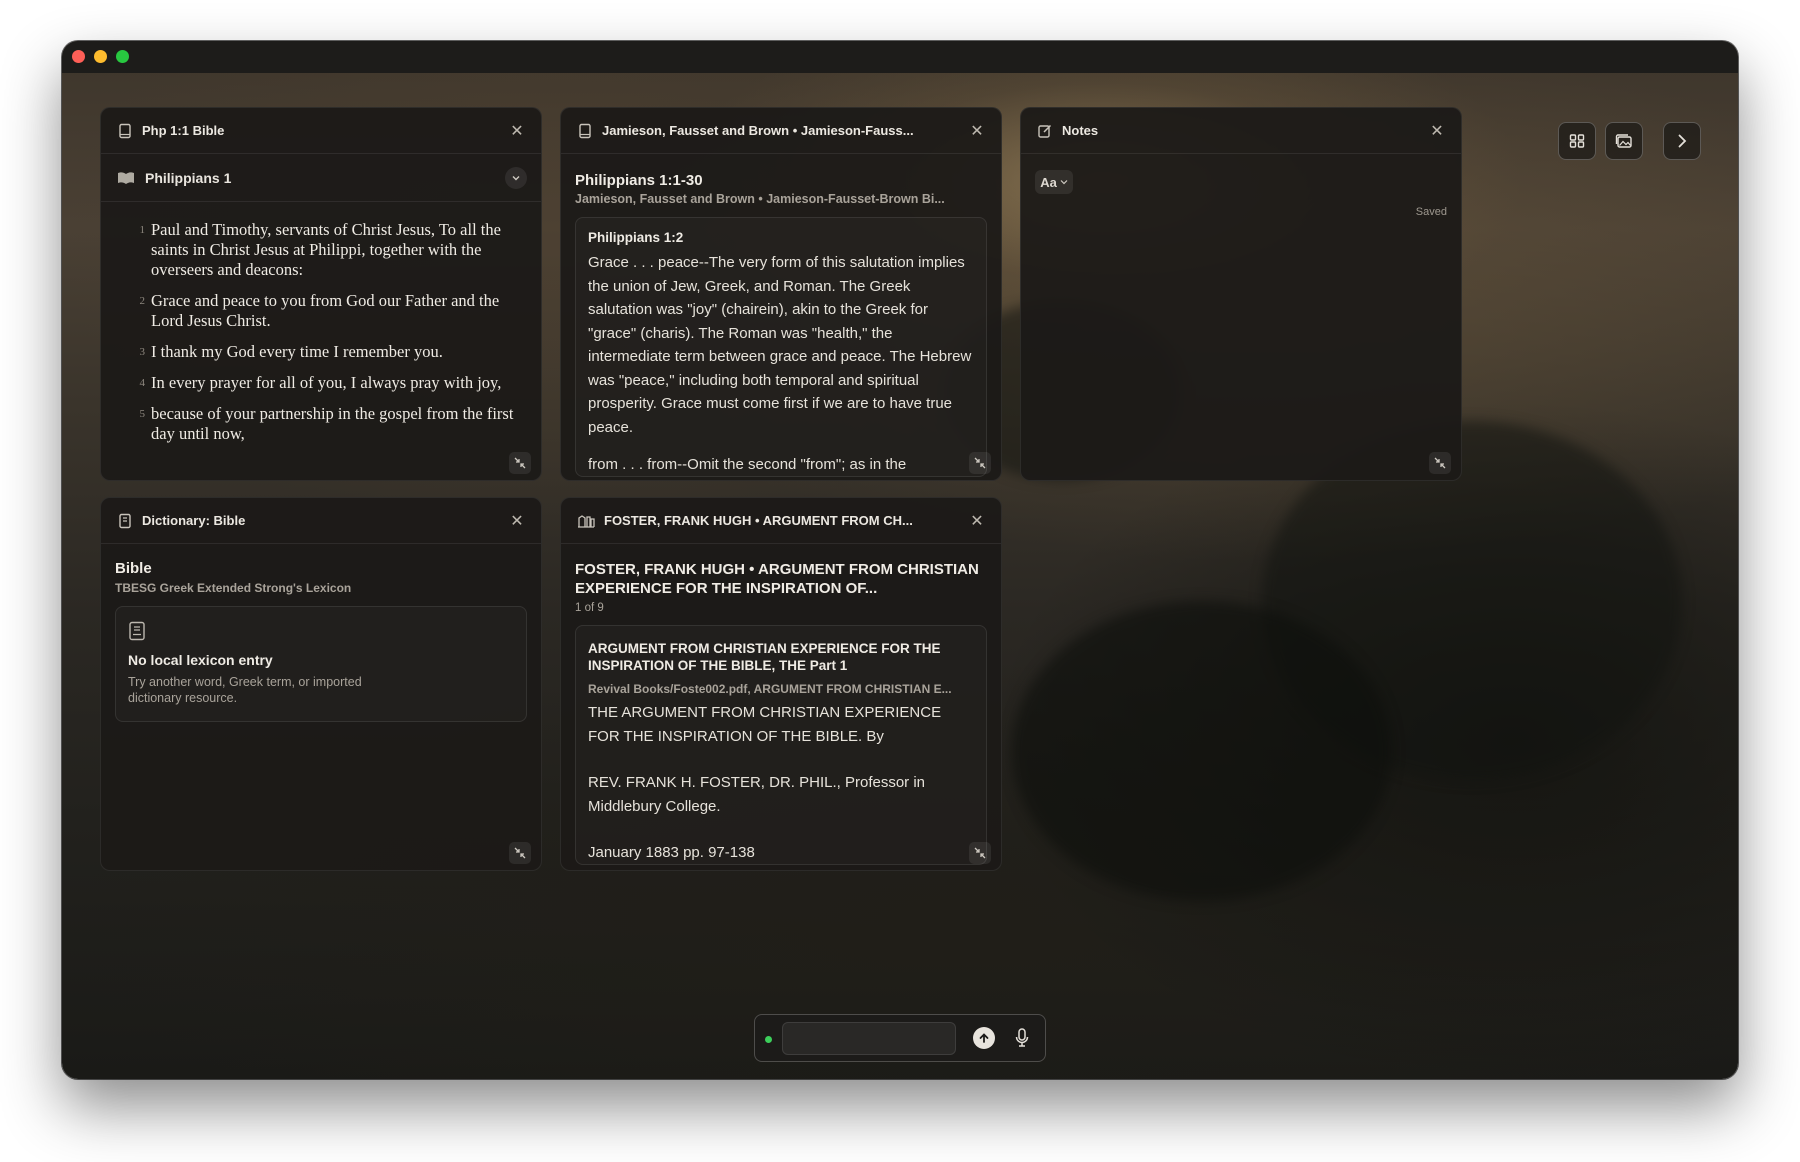 The width and height of the screenshot is (1800, 1162). Describe the element at coordinates (586, 521) in the screenshot. I see `library-icon` at that location.